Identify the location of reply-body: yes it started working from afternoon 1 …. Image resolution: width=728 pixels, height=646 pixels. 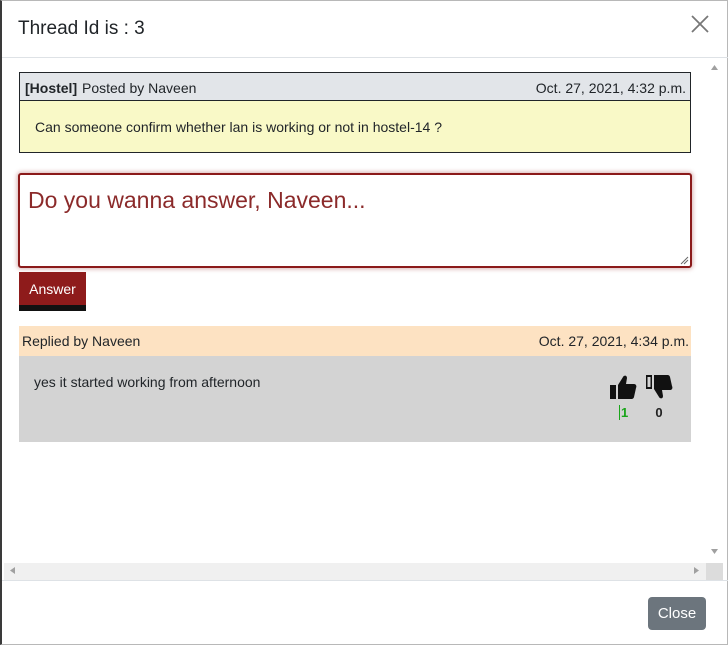
(355, 399).